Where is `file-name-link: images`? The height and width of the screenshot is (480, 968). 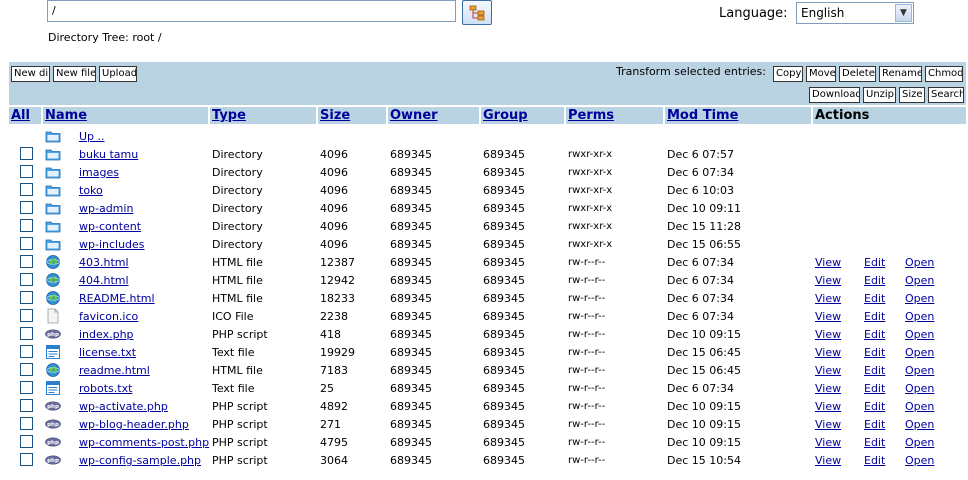 file-name-link: images is located at coordinates (99, 172).